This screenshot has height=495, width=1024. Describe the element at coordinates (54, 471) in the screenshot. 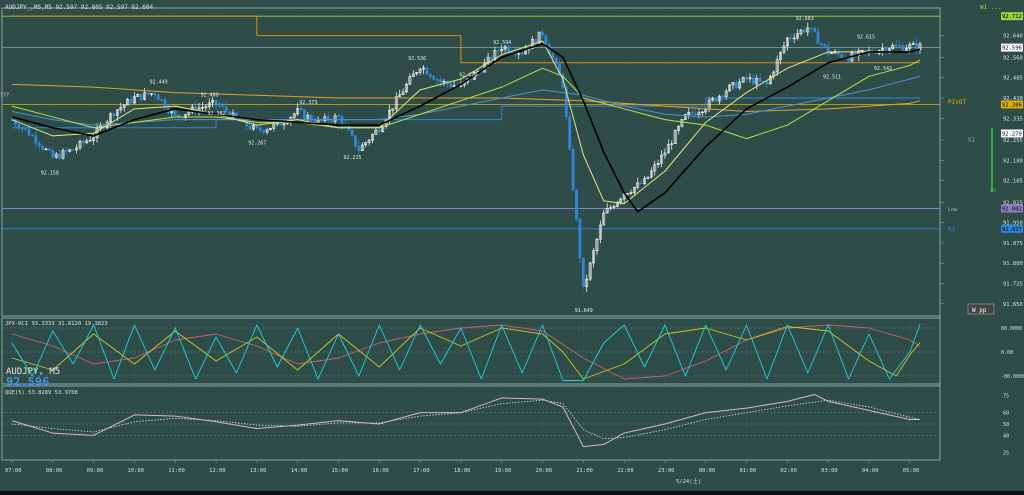

I see `time-label: 08:00` at that location.